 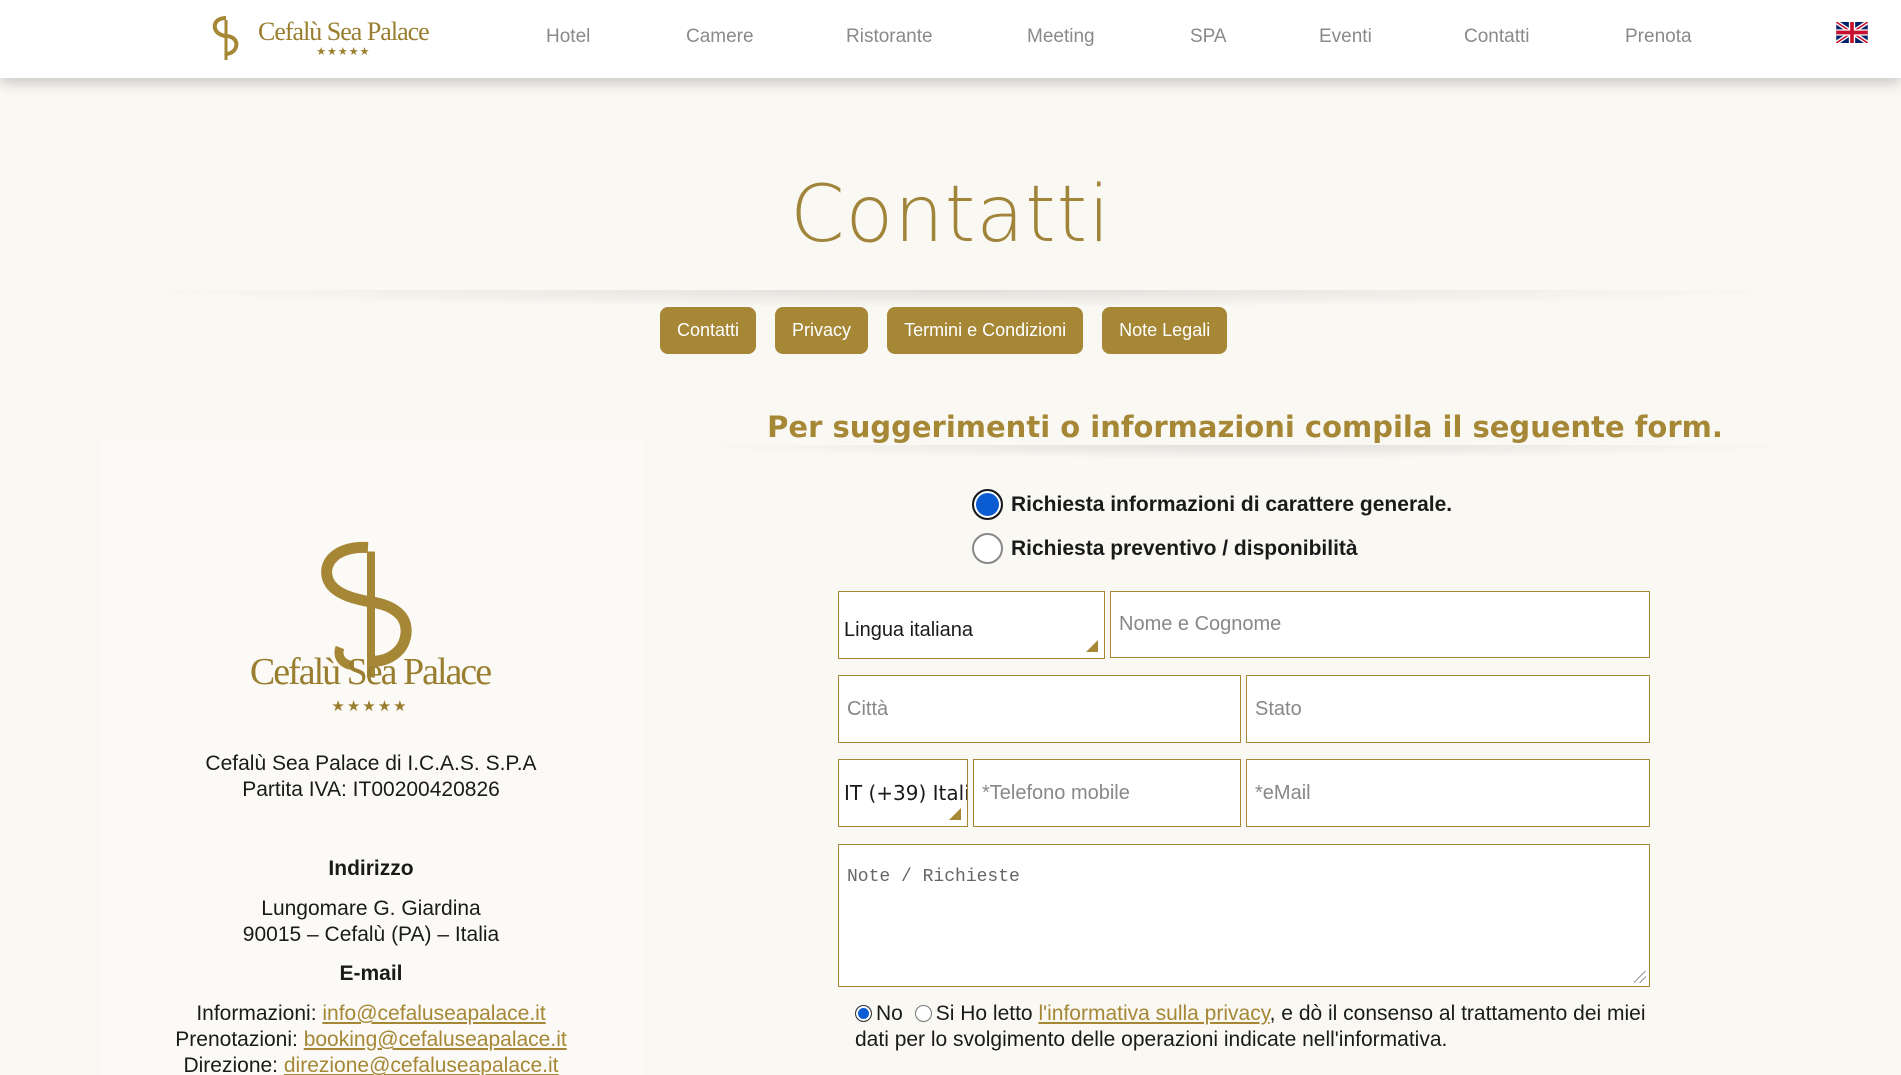 I want to click on header-brand-name: Cefalù Sea Palace, so click(x=344, y=31).